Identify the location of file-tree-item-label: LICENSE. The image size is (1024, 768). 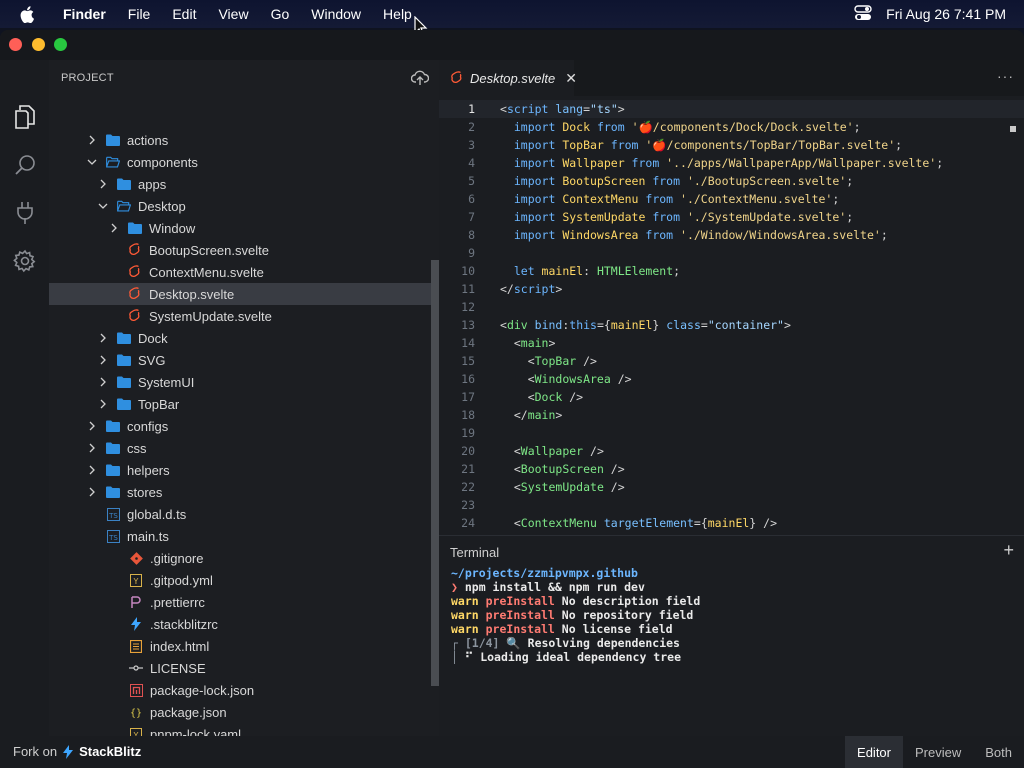
(178, 668).